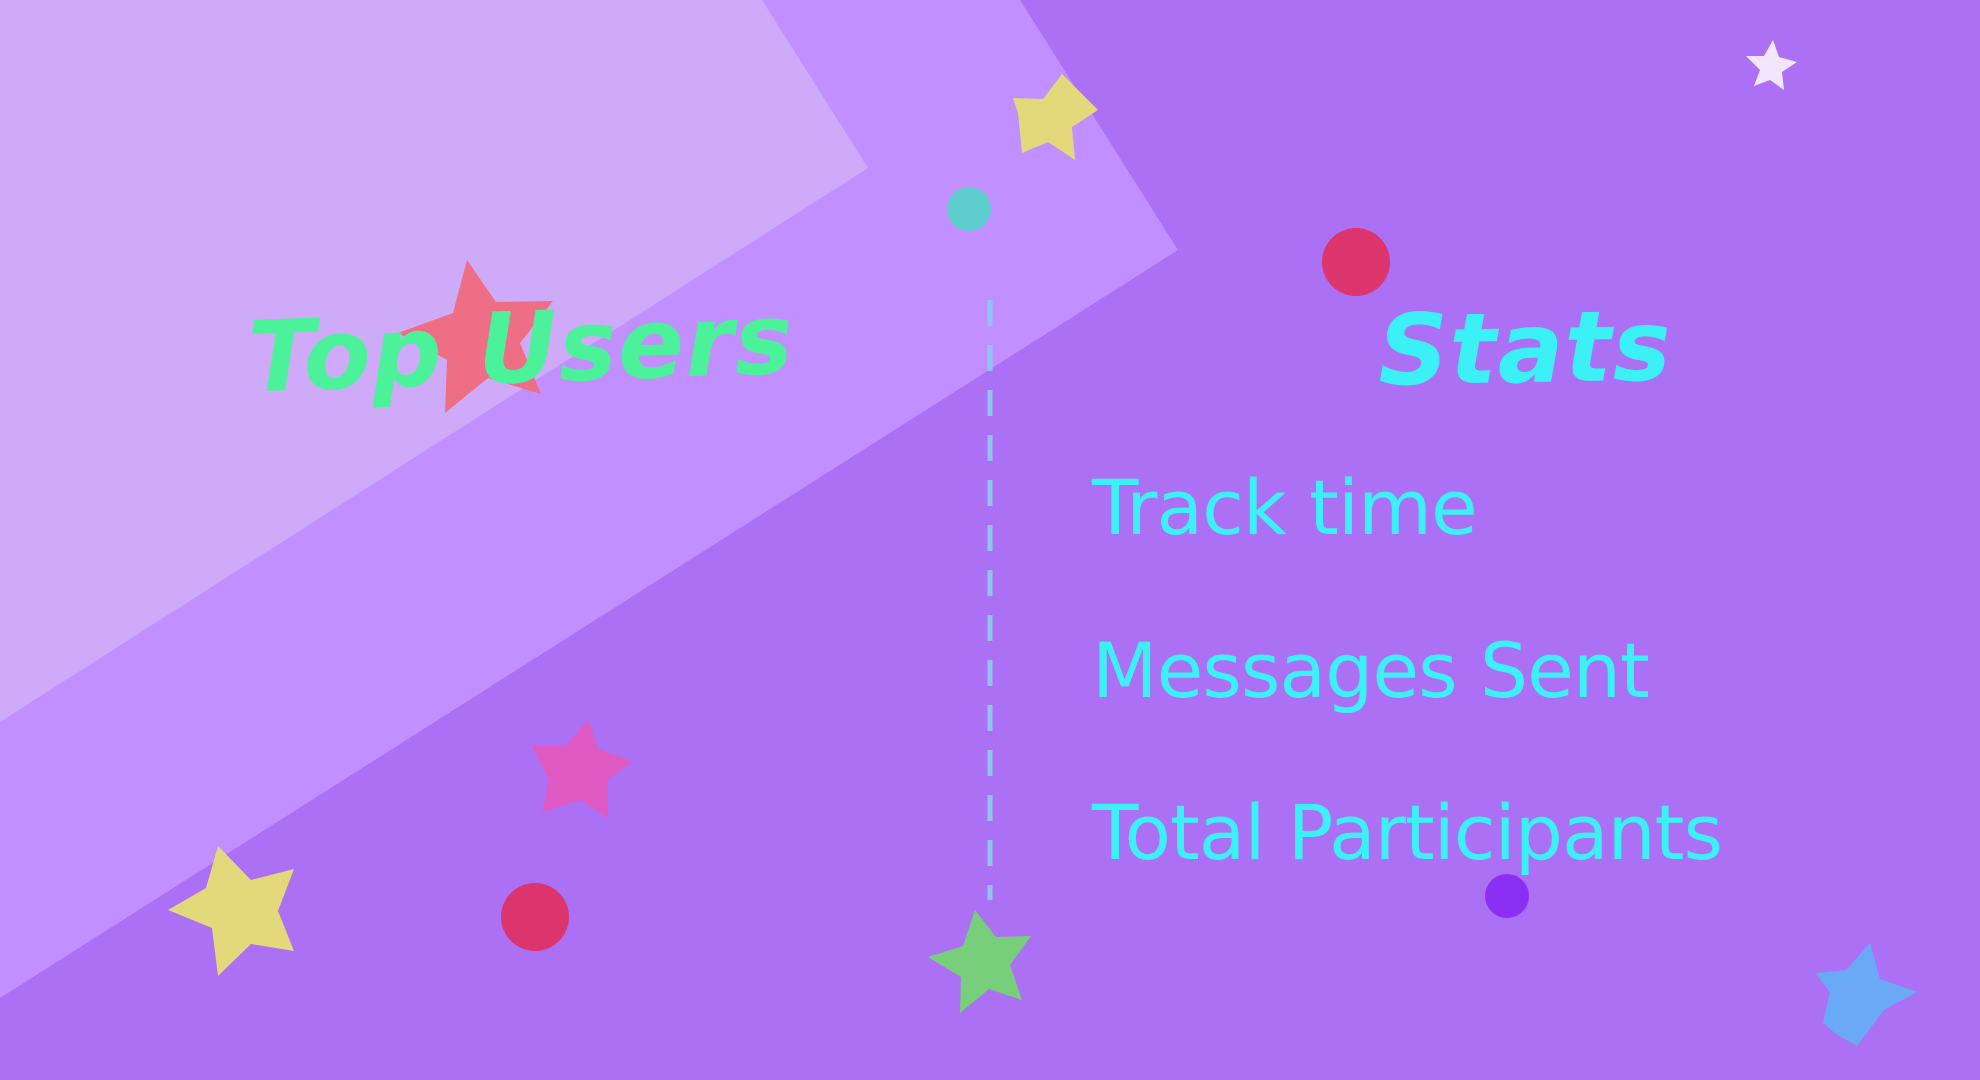  Describe the element at coordinates (1407, 832) in the screenshot. I see `stat-item-total-participants: Total Participants` at that location.